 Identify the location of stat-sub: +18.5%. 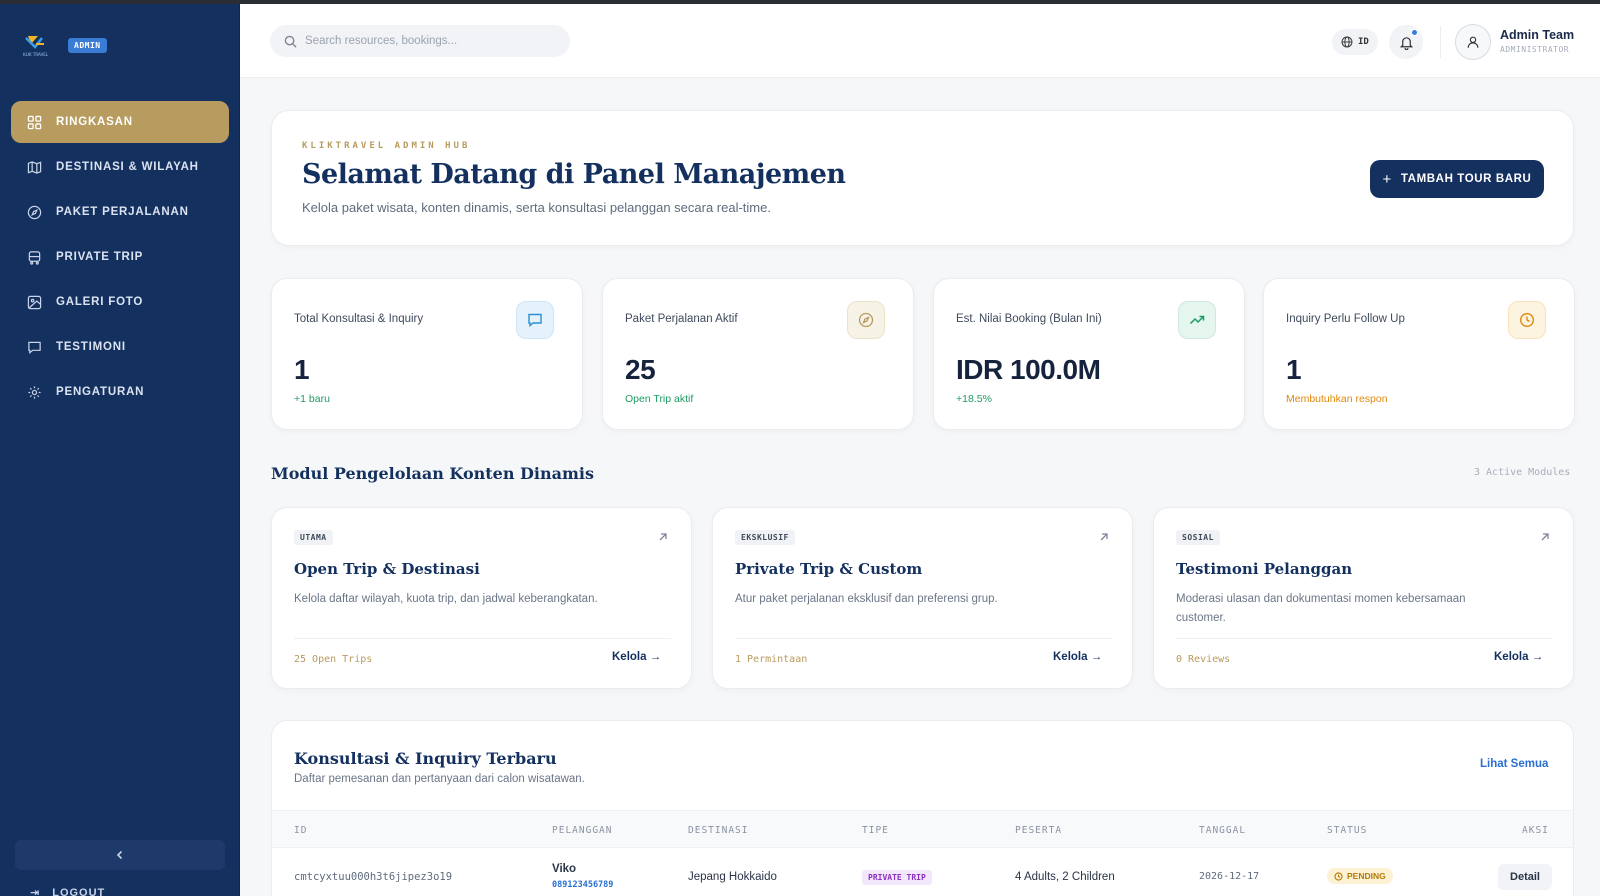
(974, 399).